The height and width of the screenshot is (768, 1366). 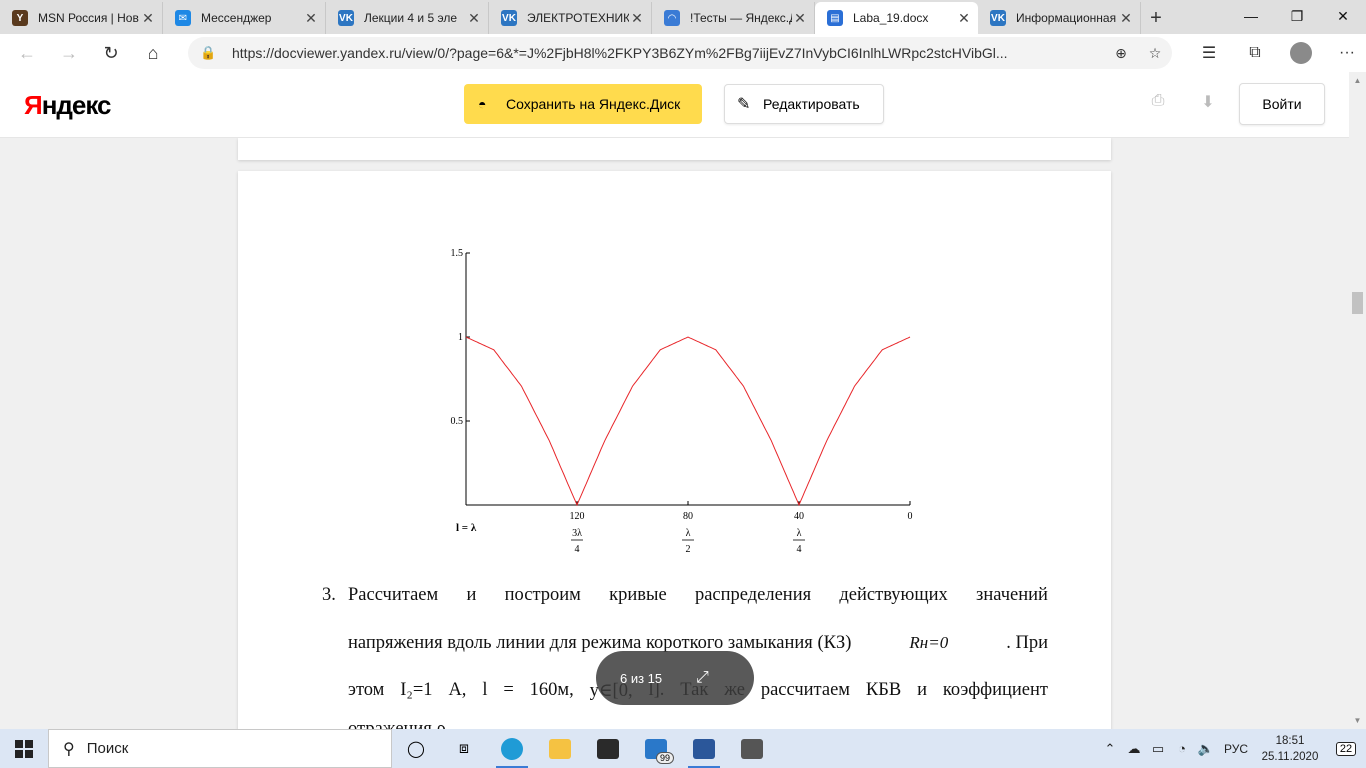 What do you see at coordinates (416, 690) in the screenshot?
I see `word: I₂=1` at bounding box center [416, 690].